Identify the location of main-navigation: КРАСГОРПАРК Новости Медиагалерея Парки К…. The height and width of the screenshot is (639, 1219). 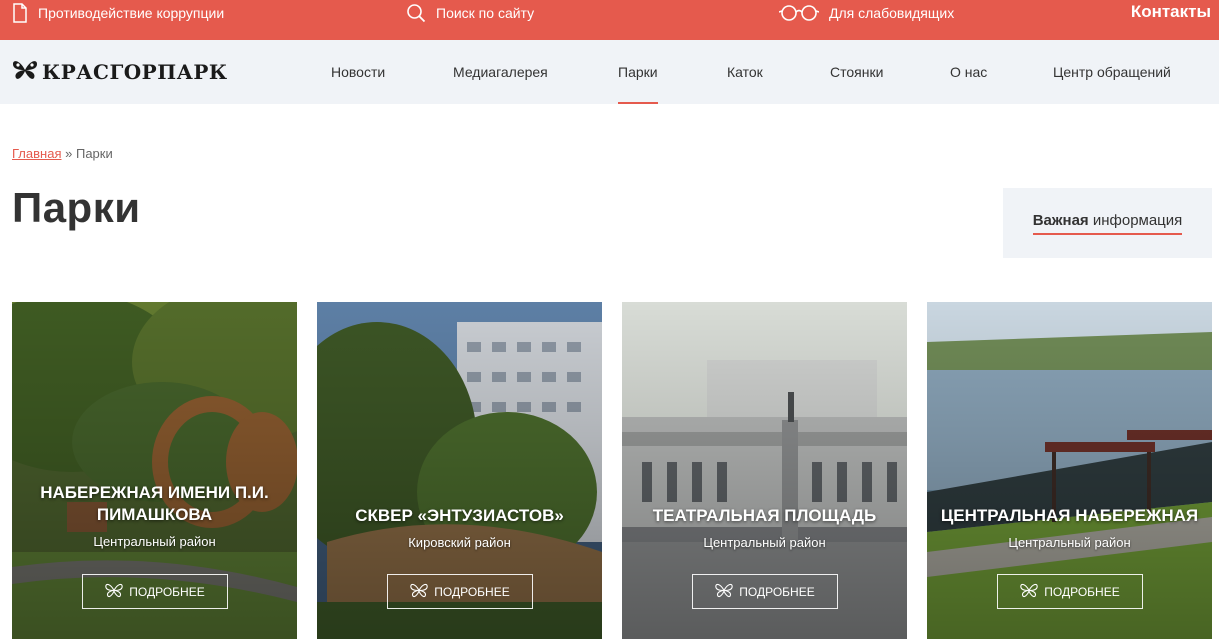
(609, 72).